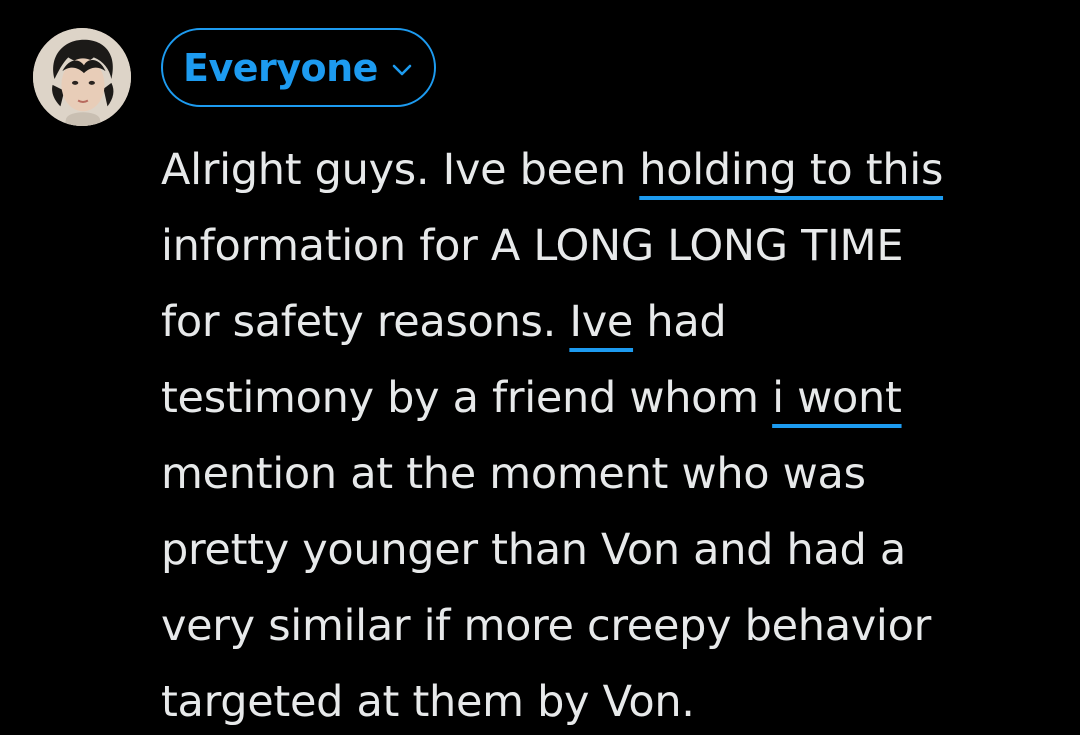 The height and width of the screenshot is (735, 1080). Describe the element at coordinates (546, 626) in the screenshot. I see `text-segment: very similar if more creepy behavior` at that location.